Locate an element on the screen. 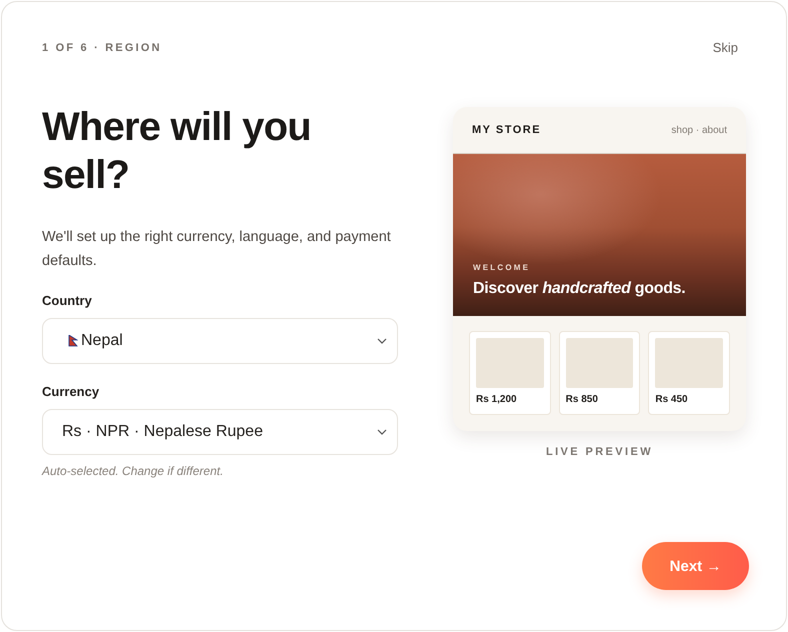 The image size is (788, 632). product-price: Rs 1,200 is located at coordinates (497, 399).